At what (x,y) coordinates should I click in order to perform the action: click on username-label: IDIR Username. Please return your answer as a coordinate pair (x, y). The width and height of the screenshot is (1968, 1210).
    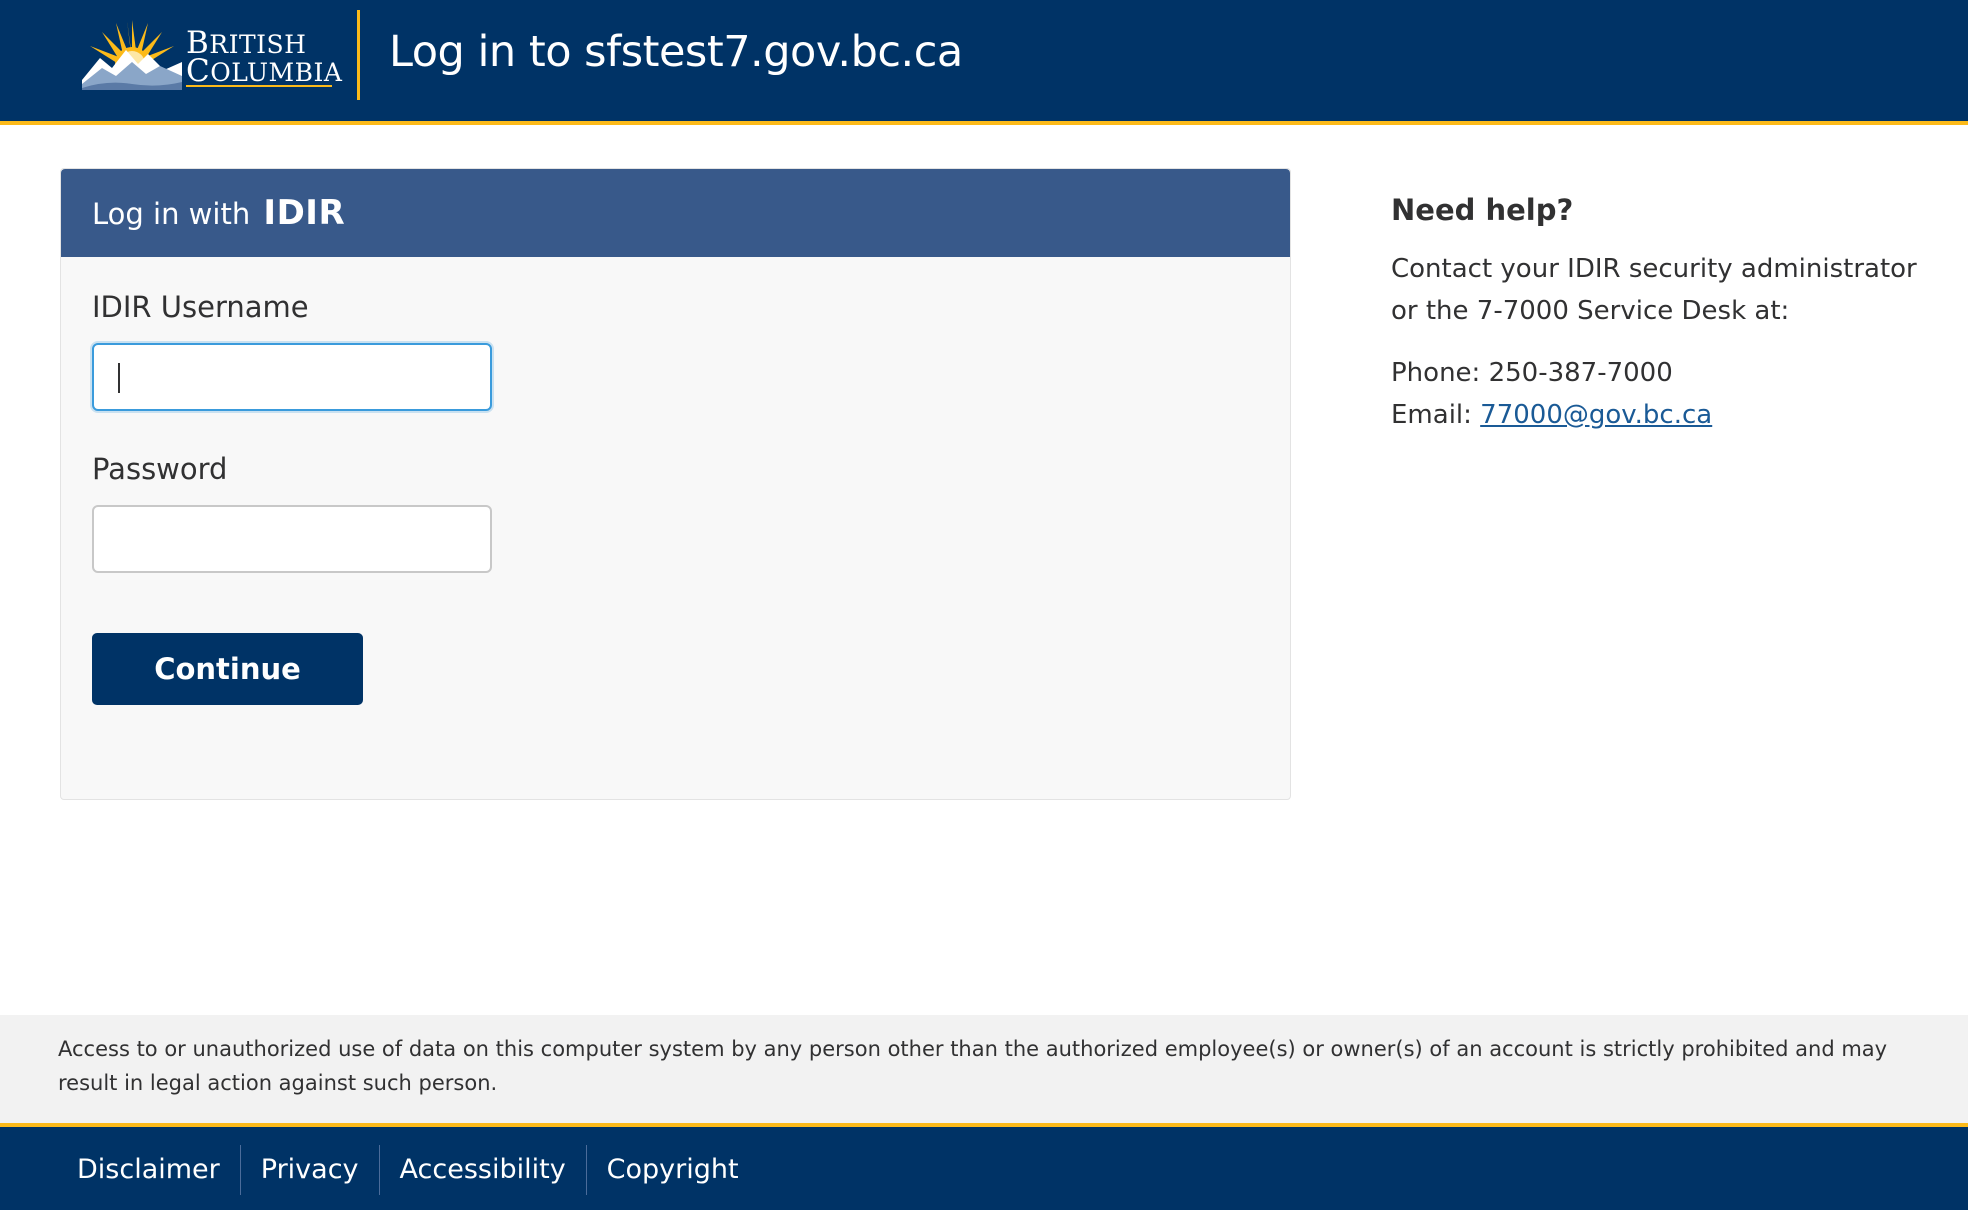
    Looking at the image, I should click on (200, 307).